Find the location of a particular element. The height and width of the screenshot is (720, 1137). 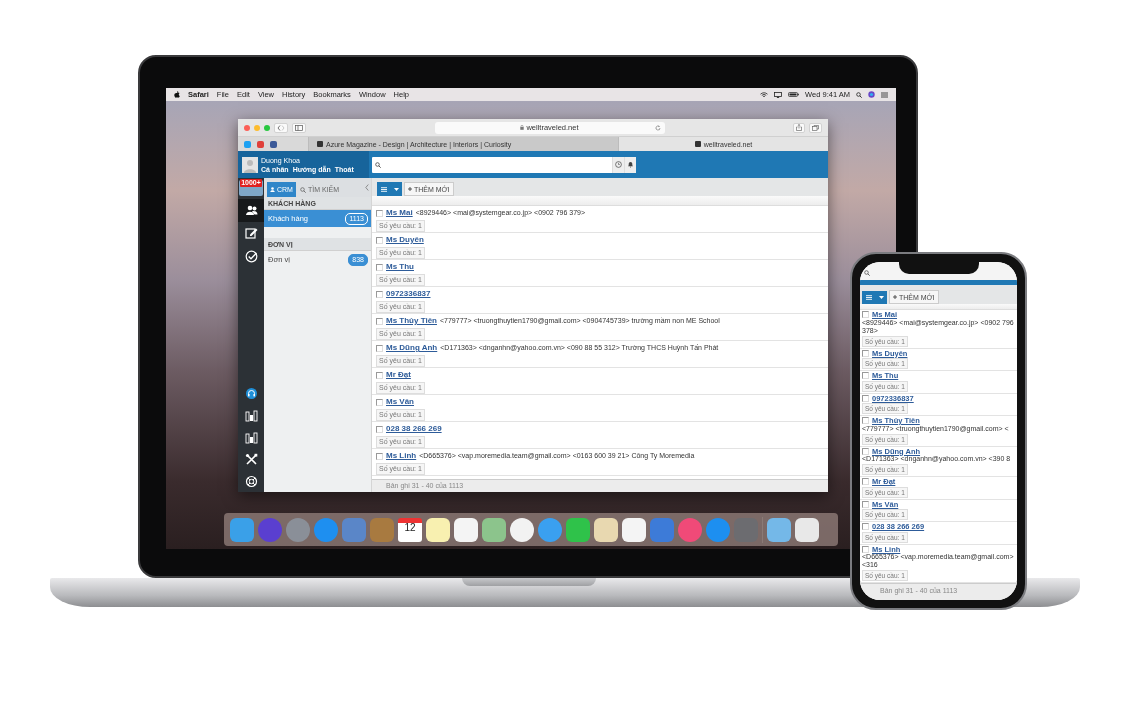

wifi-icon is located at coordinates (764, 94).